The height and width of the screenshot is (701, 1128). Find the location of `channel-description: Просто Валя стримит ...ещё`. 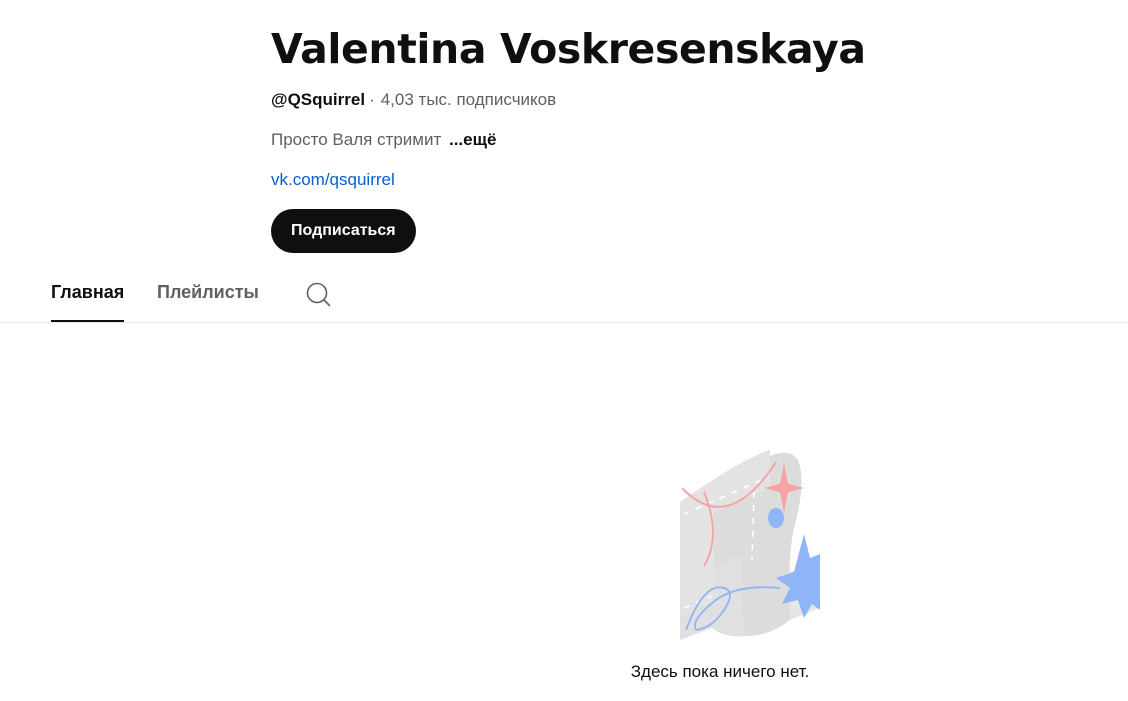

channel-description: Просто Валя стримит ...ещё is located at coordinates (671, 140).